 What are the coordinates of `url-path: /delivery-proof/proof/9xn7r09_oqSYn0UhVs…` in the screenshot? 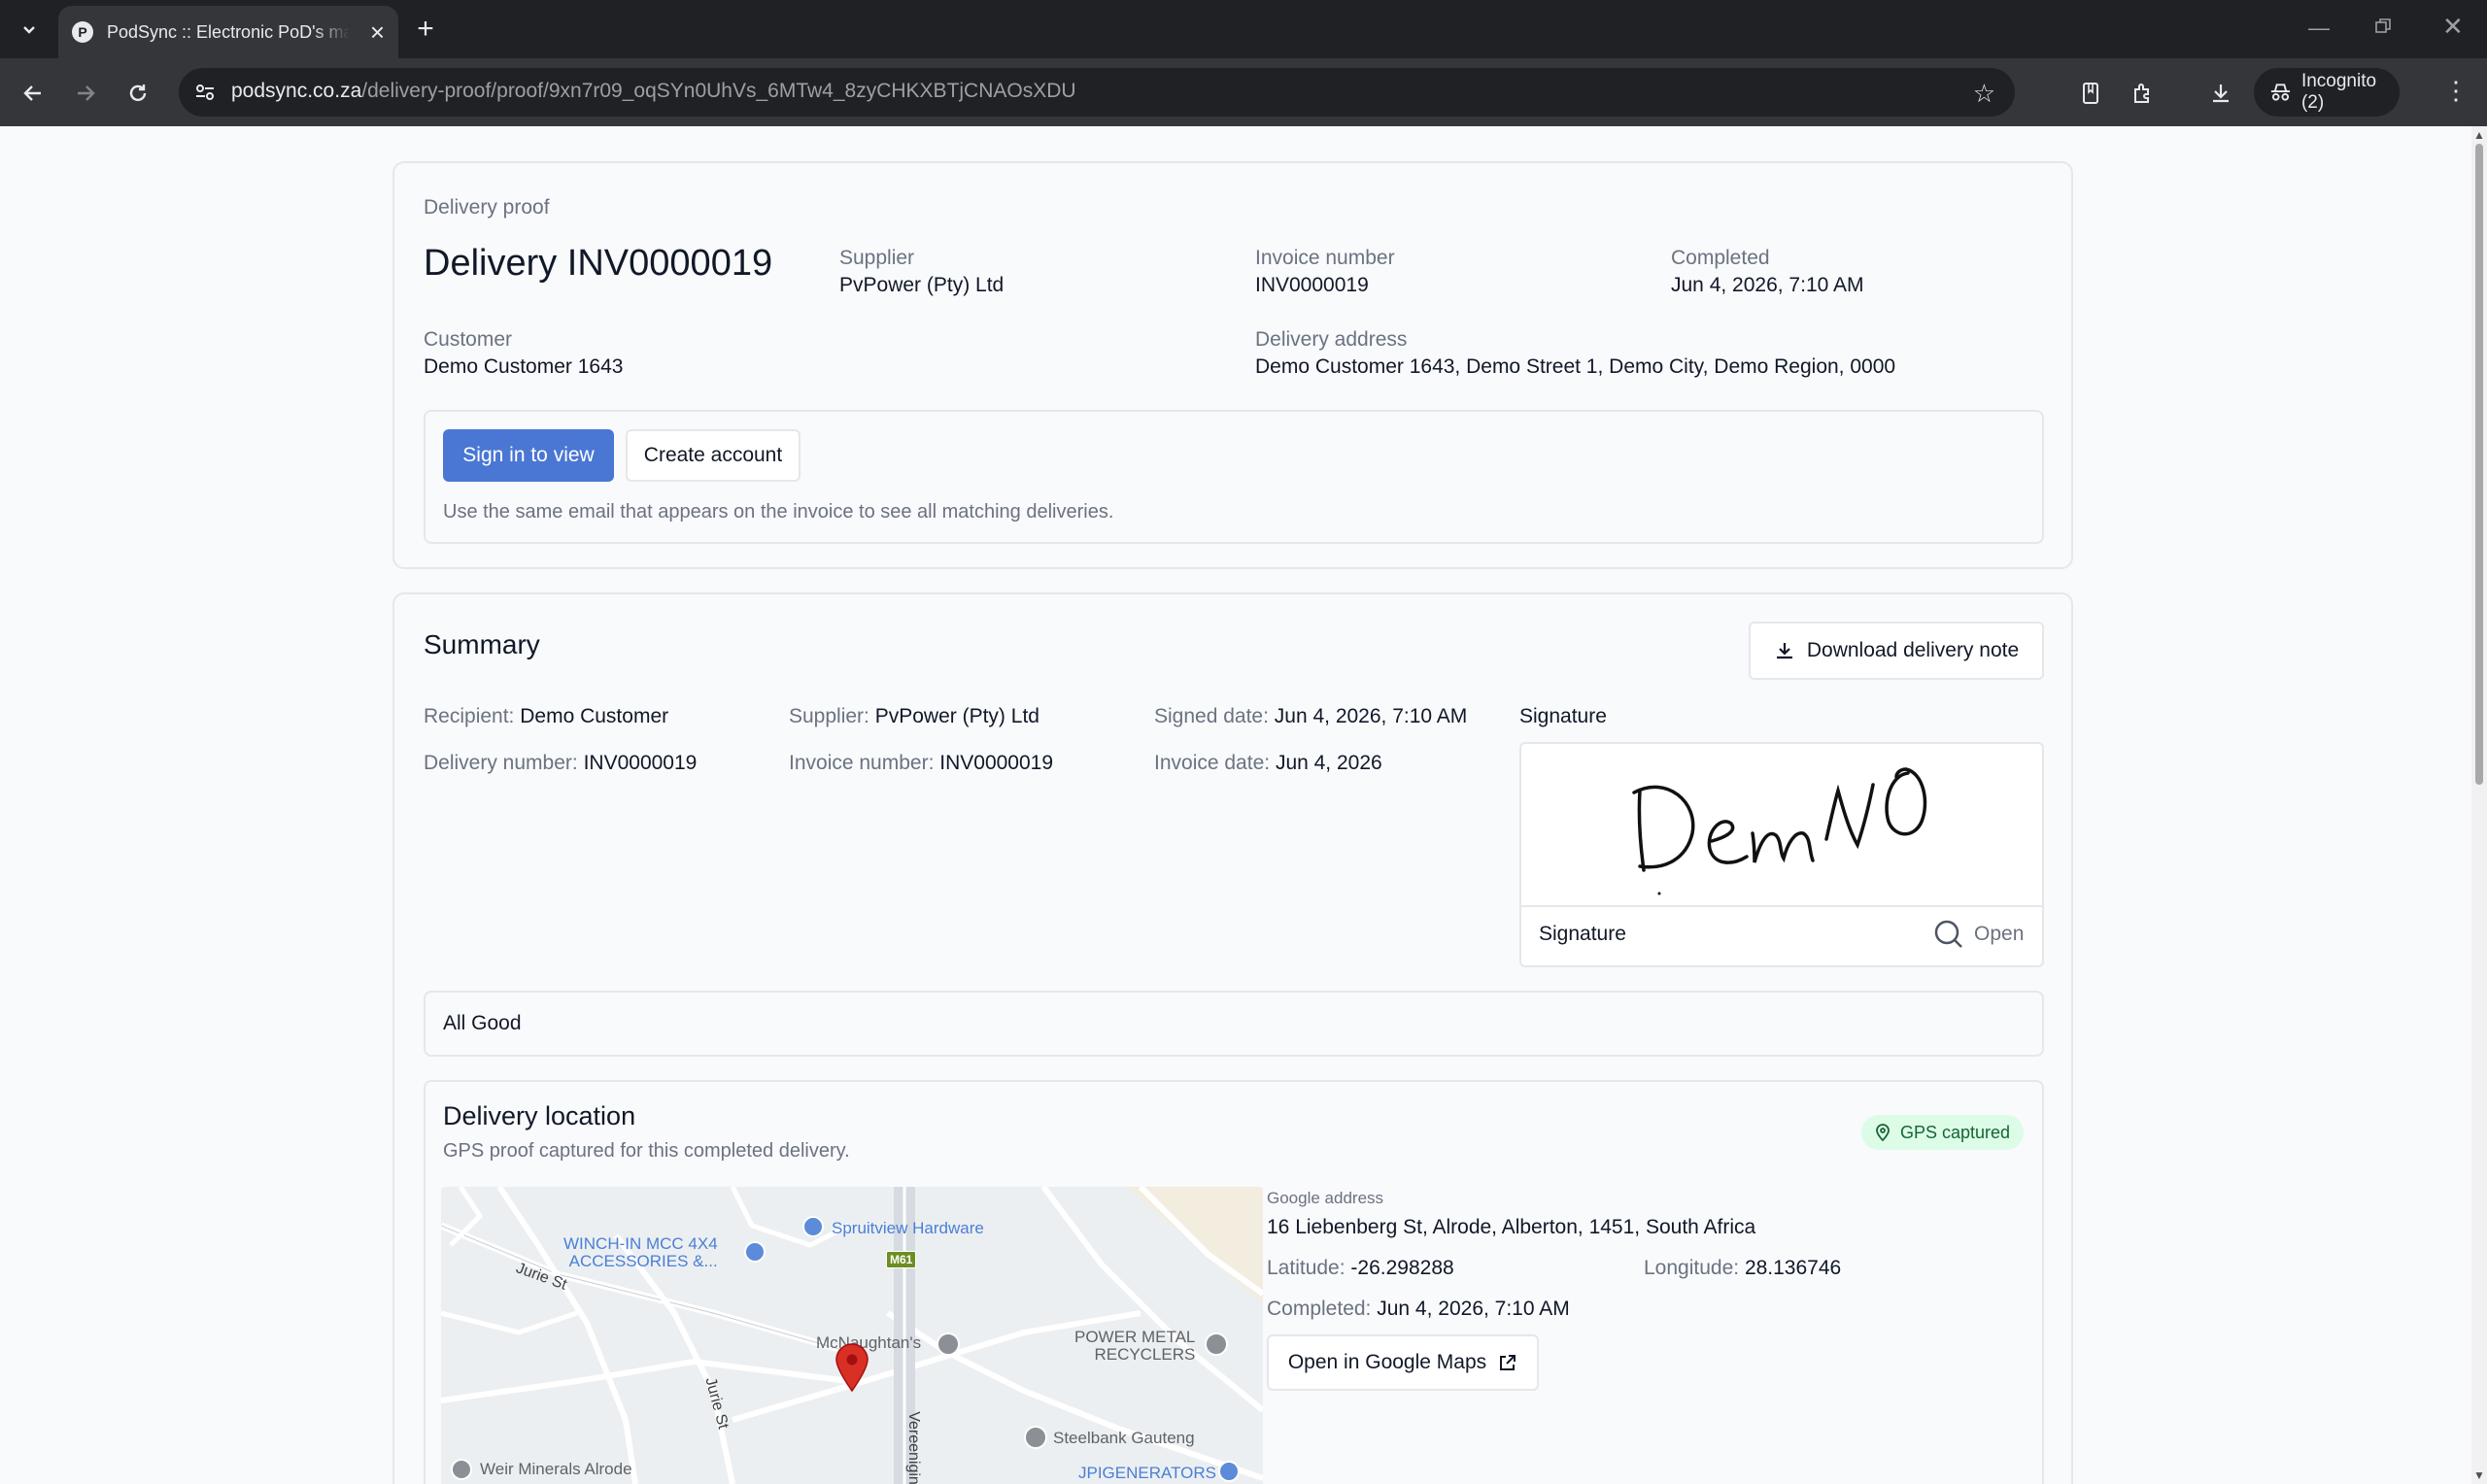 It's located at (718, 91).